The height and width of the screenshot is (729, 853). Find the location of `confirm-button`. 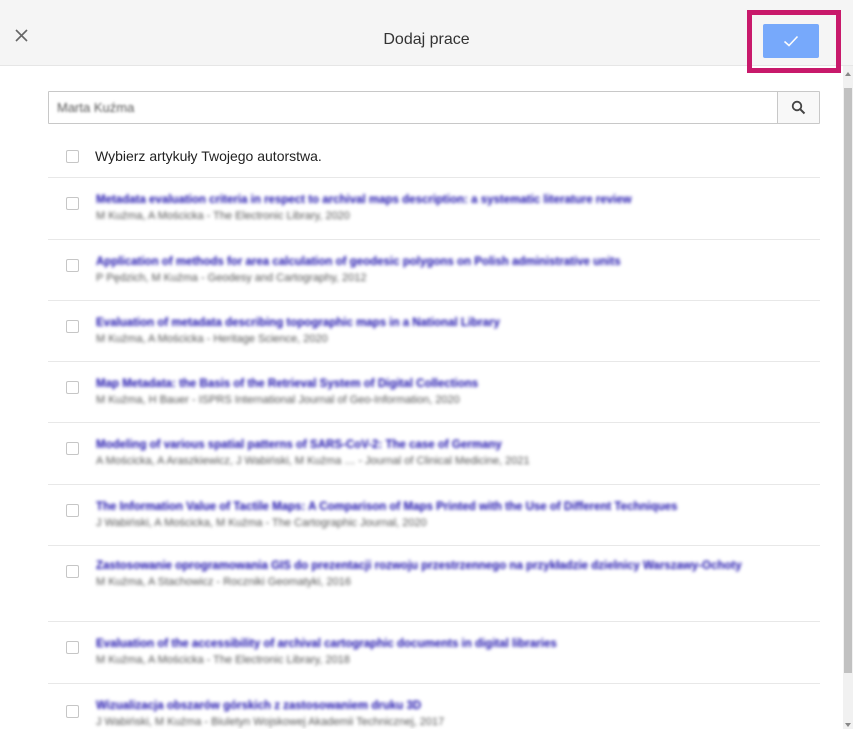

confirm-button is located at coordinates (791, 41).